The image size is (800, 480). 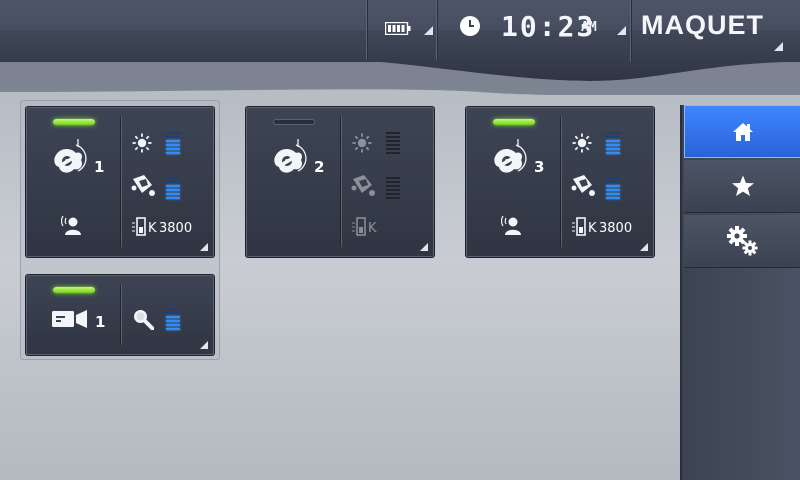 What do you see at coordinates (173, 319) in the screenshot?
I see `zoom-level-bars` at bounding box center [173, 319].